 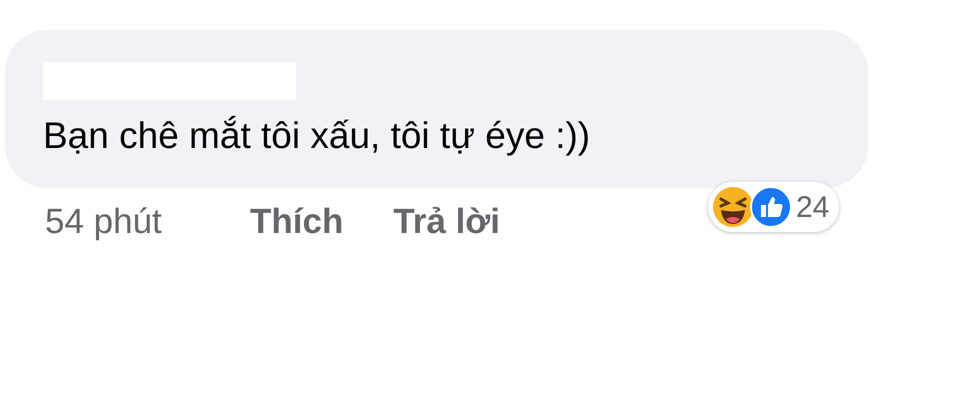 I want to click on reaction-badge: 24, so click(x=774, y=207).